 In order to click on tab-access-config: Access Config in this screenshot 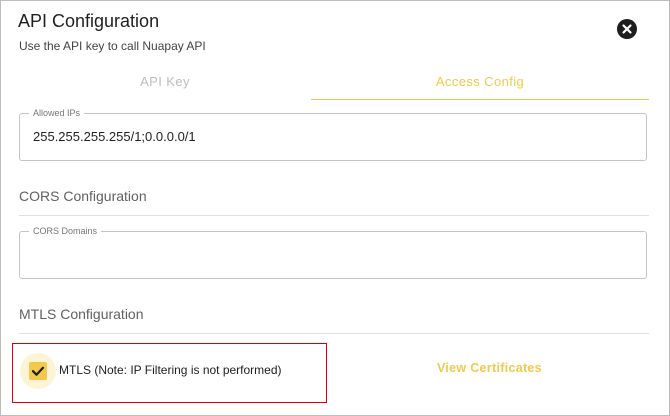, I will do `click(480, 81)`.